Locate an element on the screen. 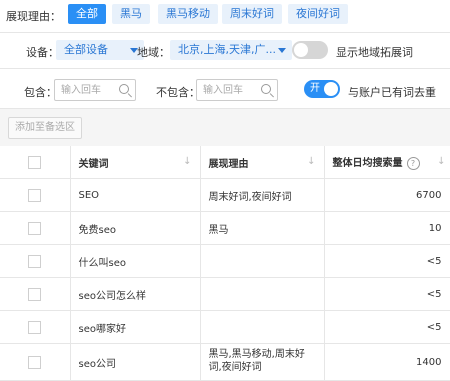 The height and width of the screenshot is (381, 450). keyword-cell: SEO is located at coordinates (135, 195).